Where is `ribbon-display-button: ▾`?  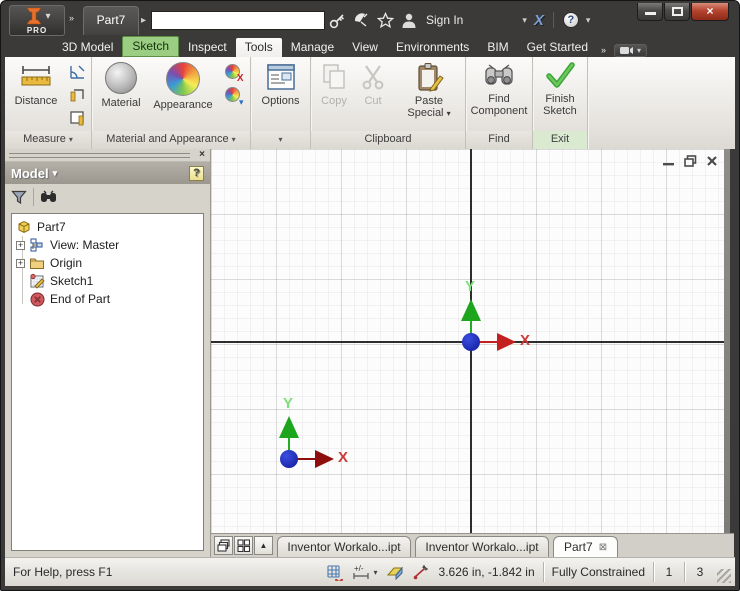 ribbon-display-button: ▾ is located at coordinates (631, 50).